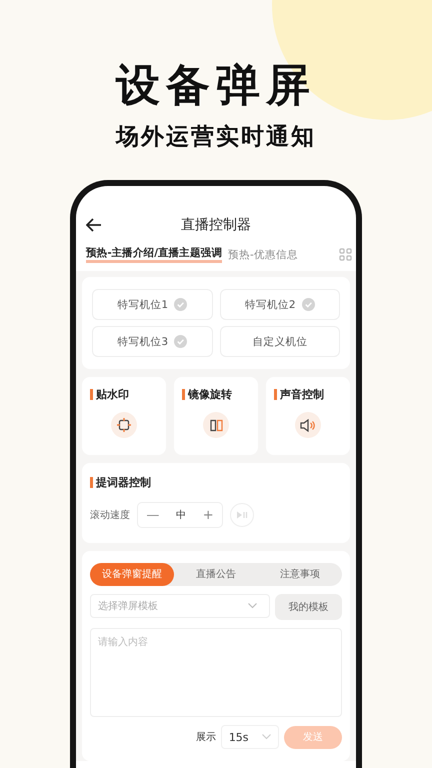  What do you see at coordinates (124, 416) in the screenshot?
I see `feature-card: 贴水印` at bounding box center [124, 416].